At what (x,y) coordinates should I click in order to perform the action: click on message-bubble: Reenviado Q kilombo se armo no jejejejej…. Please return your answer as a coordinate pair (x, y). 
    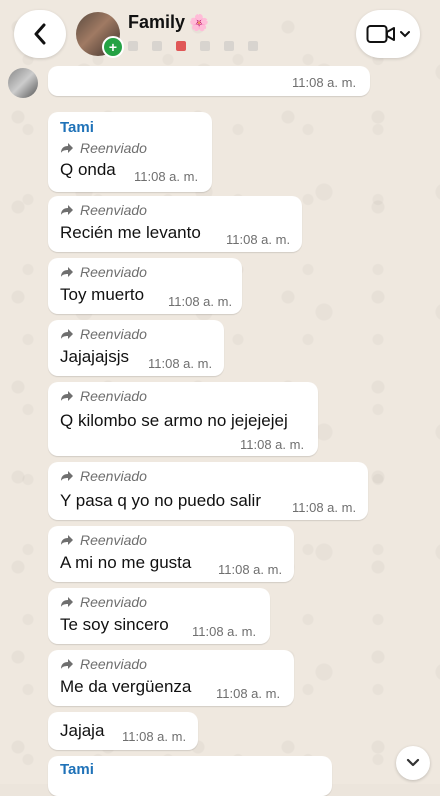
    Looking at the image, I should click on (183, 419).